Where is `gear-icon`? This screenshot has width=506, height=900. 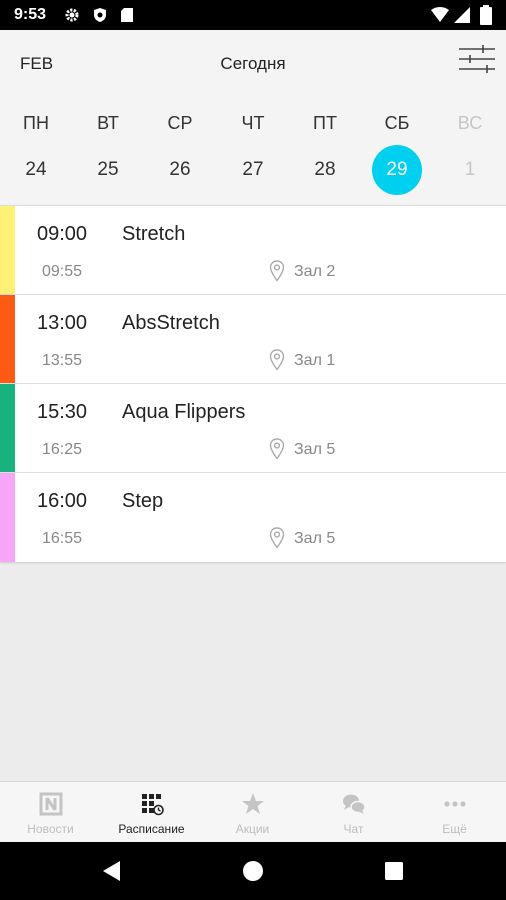 gear-icon is located at coordinates (72, 15).